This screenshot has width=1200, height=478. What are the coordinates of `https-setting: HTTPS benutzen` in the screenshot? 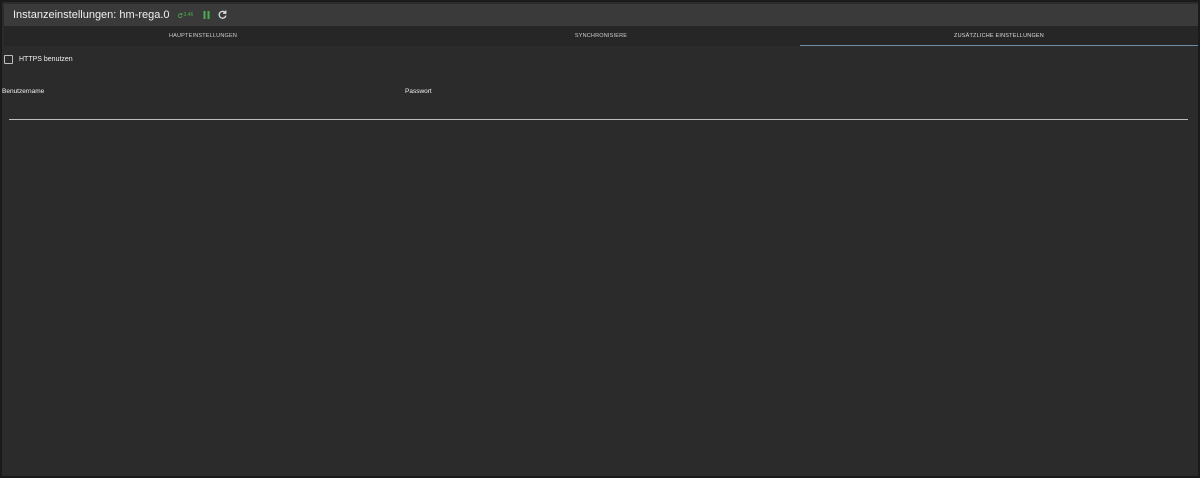 It's located at (38, 59).